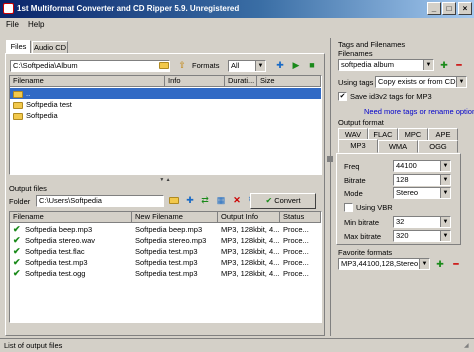 The height and width of the screenshot is (352, 474). I want to click on source-path-field: C:\Softpedia\Album, so click(90, 66).